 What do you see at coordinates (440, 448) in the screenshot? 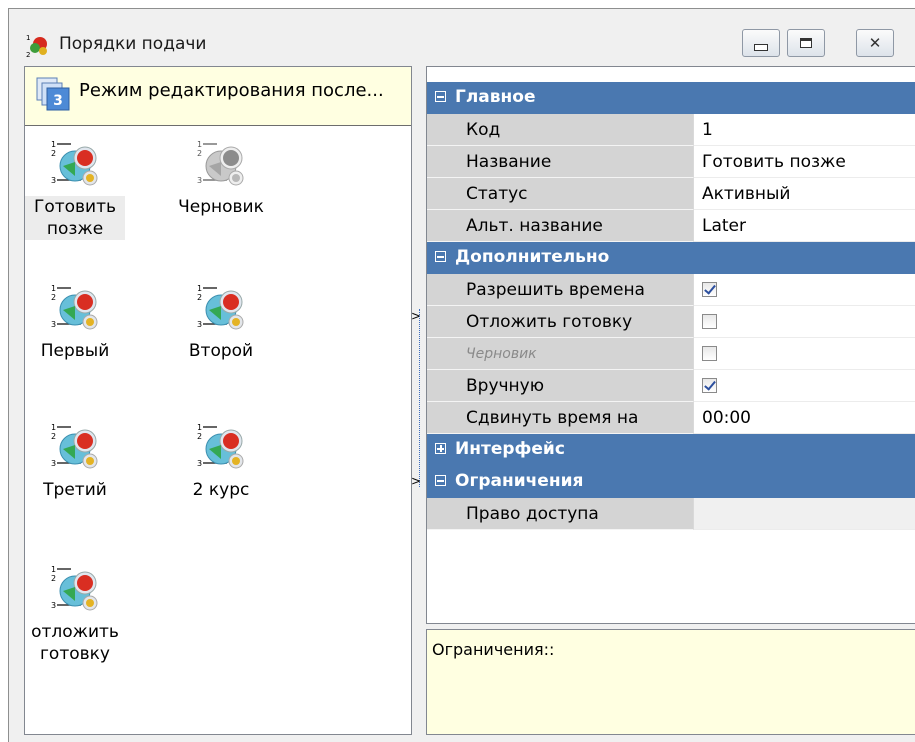
I see `expand-icon` at bounding box center [440, 448].